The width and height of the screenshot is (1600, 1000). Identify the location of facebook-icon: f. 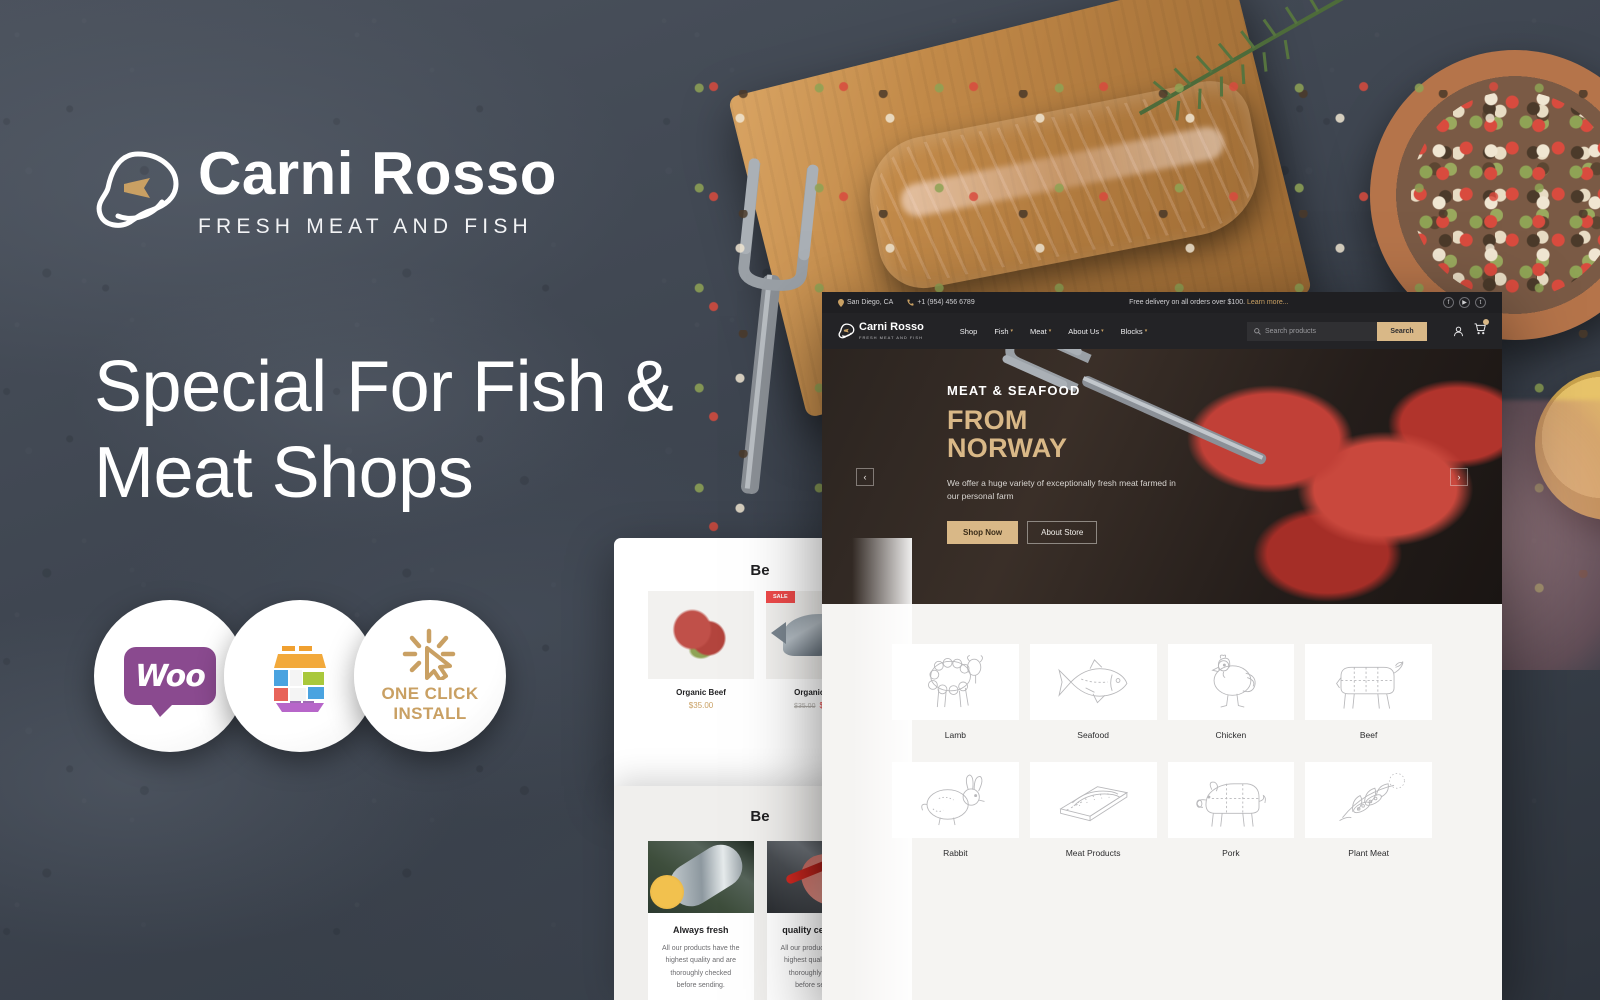
(1448, 302).